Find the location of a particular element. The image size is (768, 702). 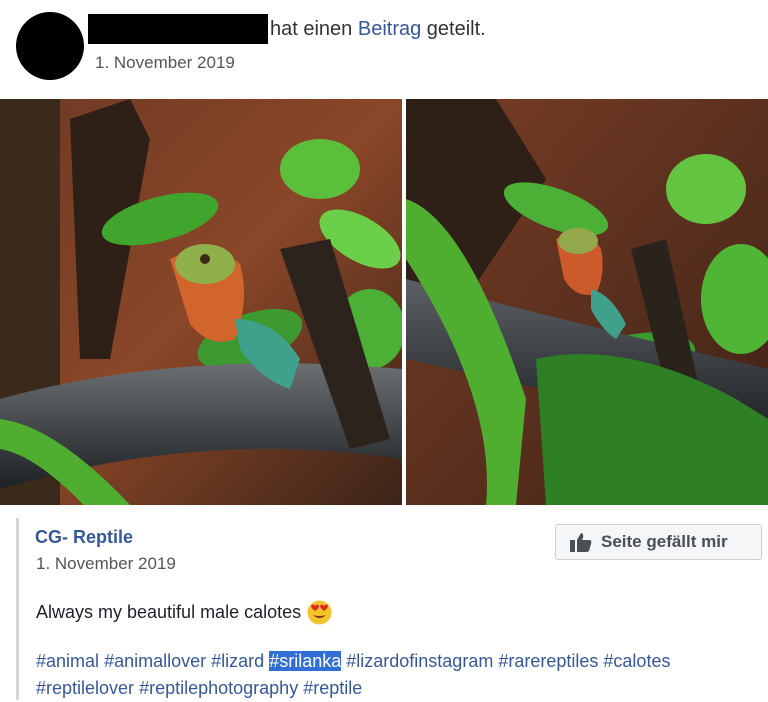

thumbs-up-icon is located at coordinates (581, 542).